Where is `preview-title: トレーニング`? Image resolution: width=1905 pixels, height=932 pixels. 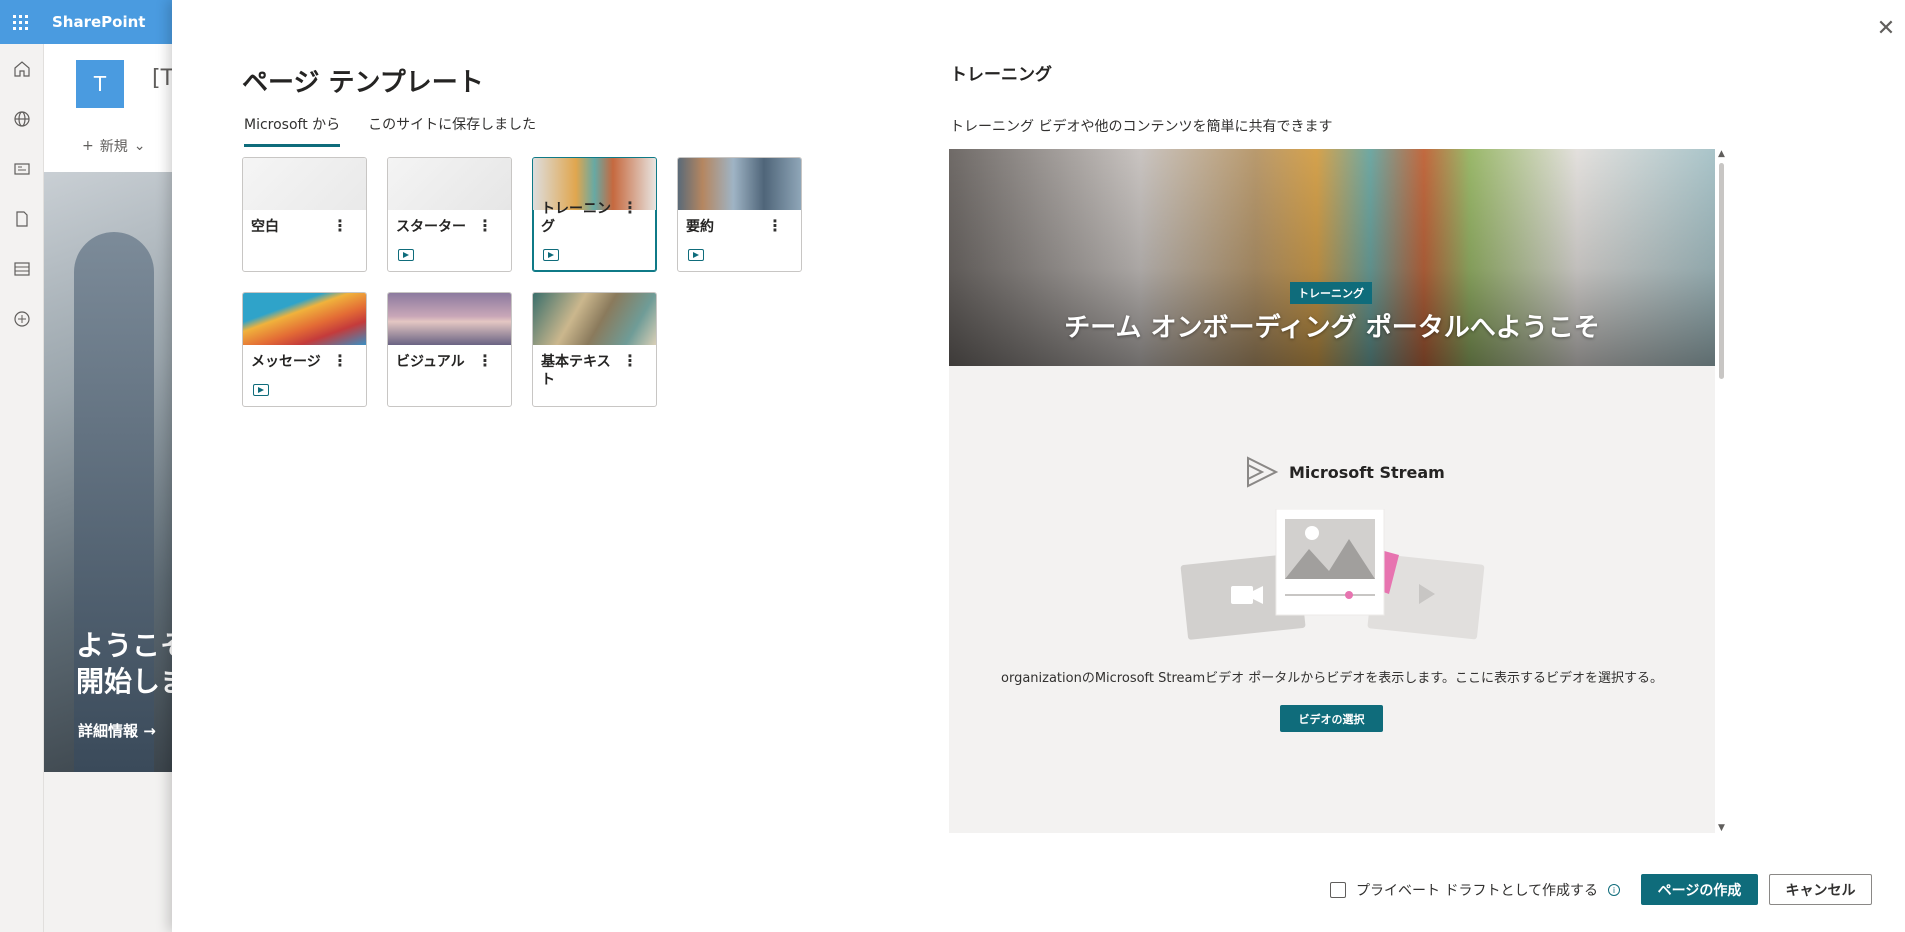 preview-title: トレーニング is located at coordinates (1001, 75).